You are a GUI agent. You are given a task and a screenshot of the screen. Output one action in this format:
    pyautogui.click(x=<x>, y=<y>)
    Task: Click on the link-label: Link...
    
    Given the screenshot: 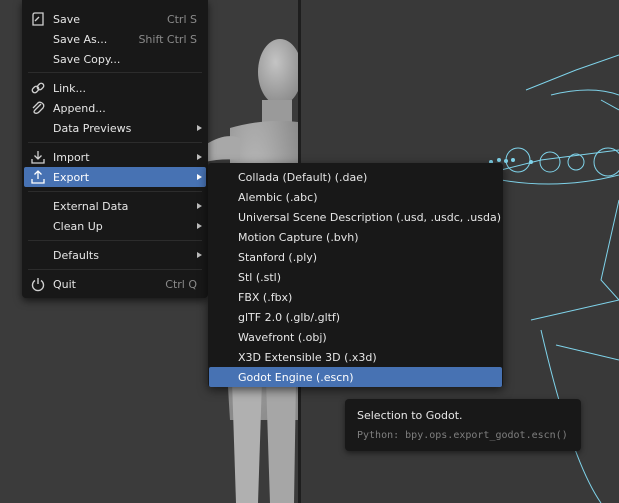 What is the action you would take?
    pyautogui.click(x=70, y=88)
    